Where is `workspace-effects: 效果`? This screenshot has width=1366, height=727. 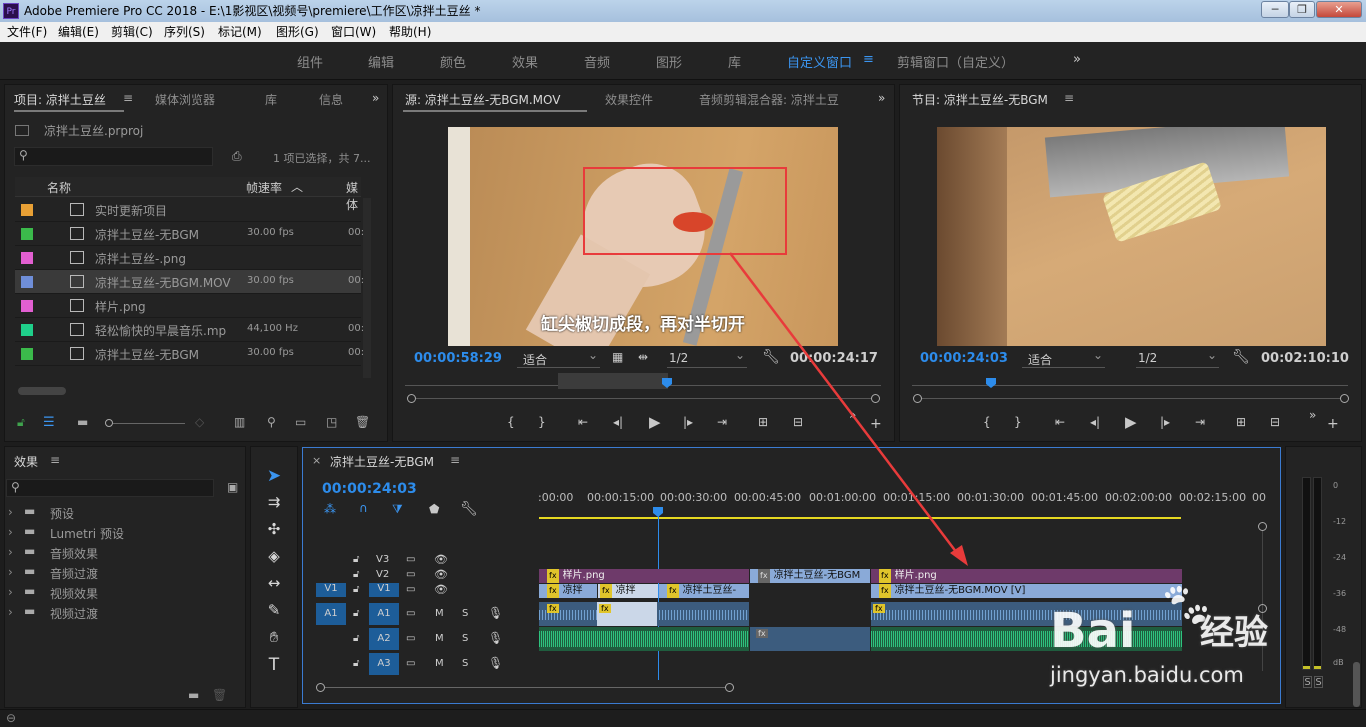 workspace-effects: 效果 is located at coordinates (525, 61).